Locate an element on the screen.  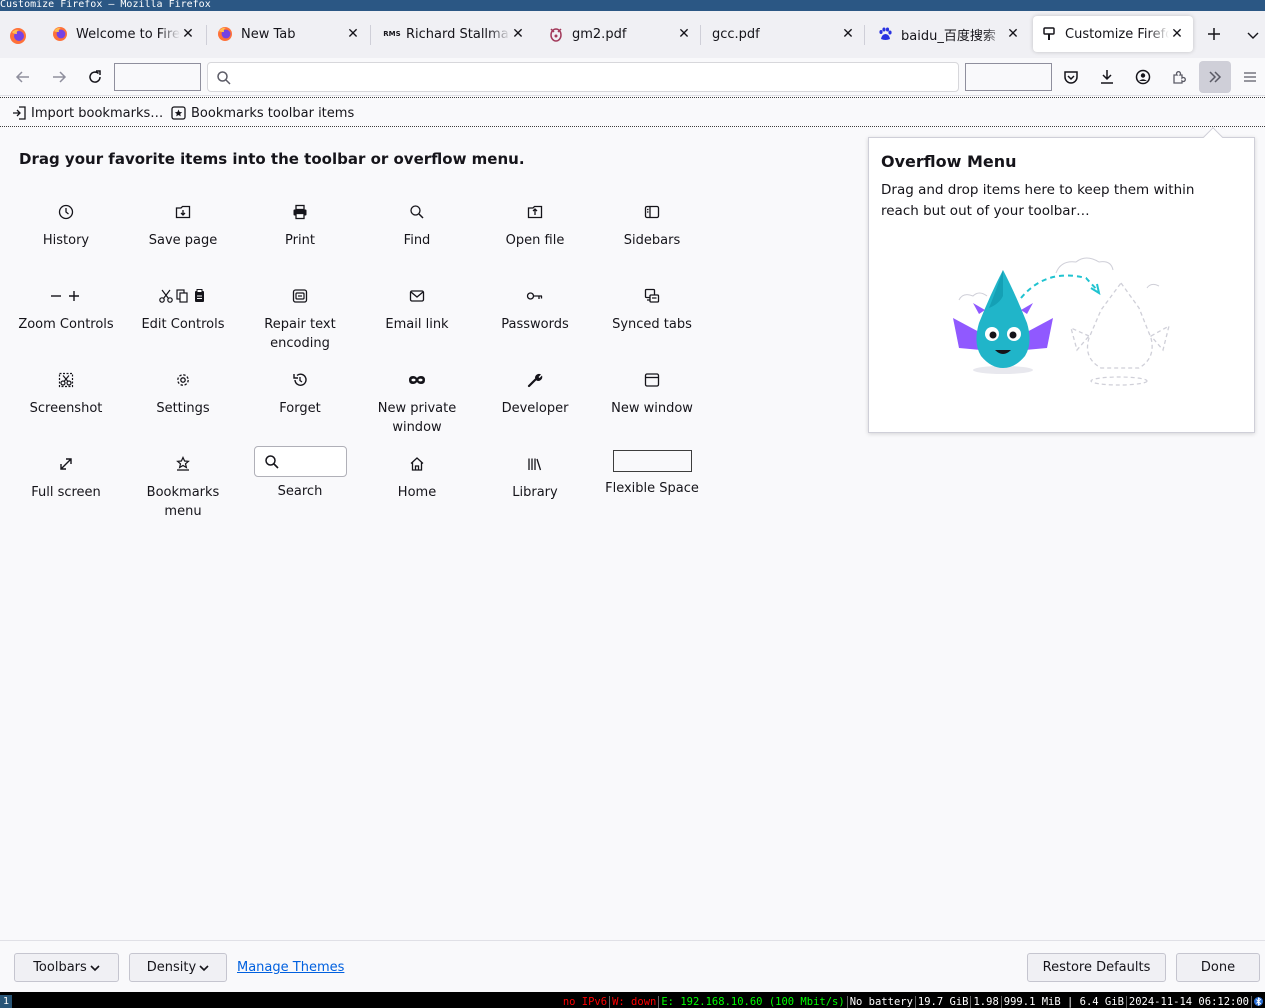
manage-themes-link: Manage Themes is located at coordinates (290, 967).